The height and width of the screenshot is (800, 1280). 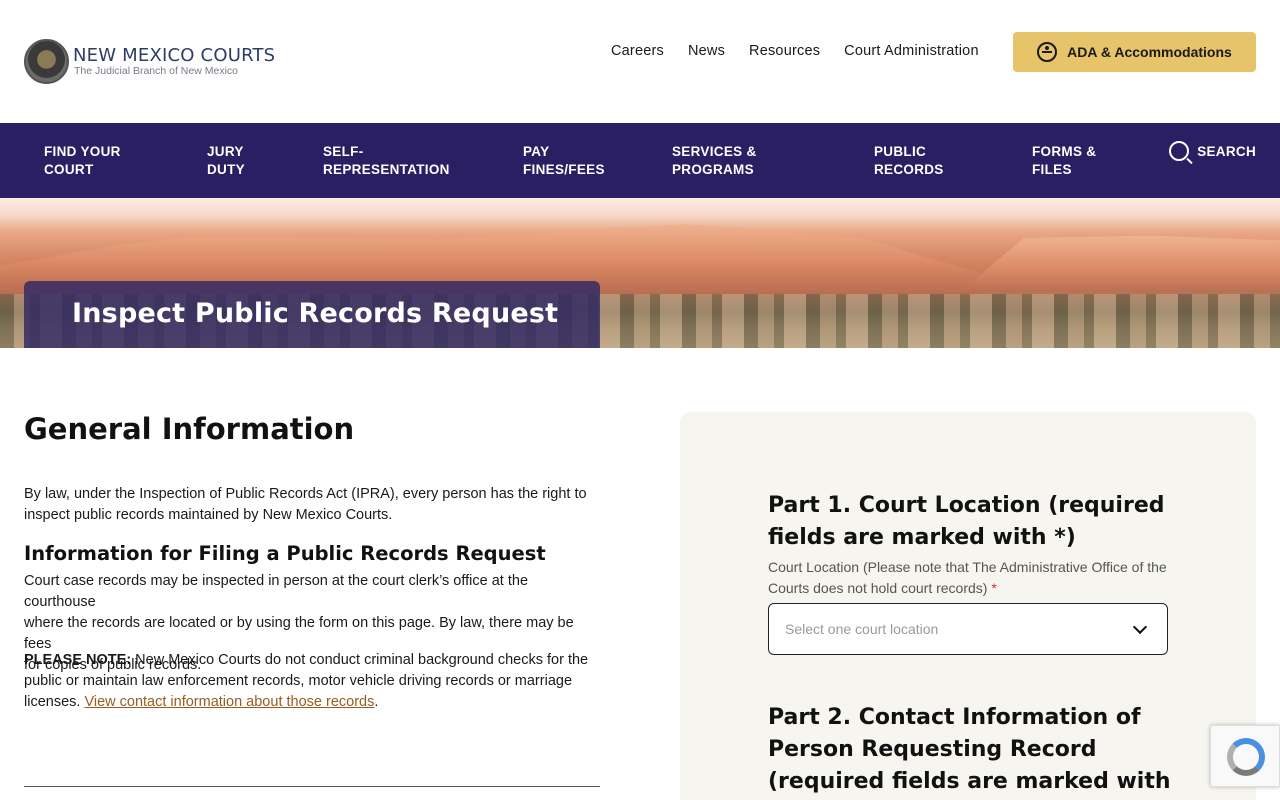 I want to click on util-nav-resources: Resources, so click(x=784, y=51).